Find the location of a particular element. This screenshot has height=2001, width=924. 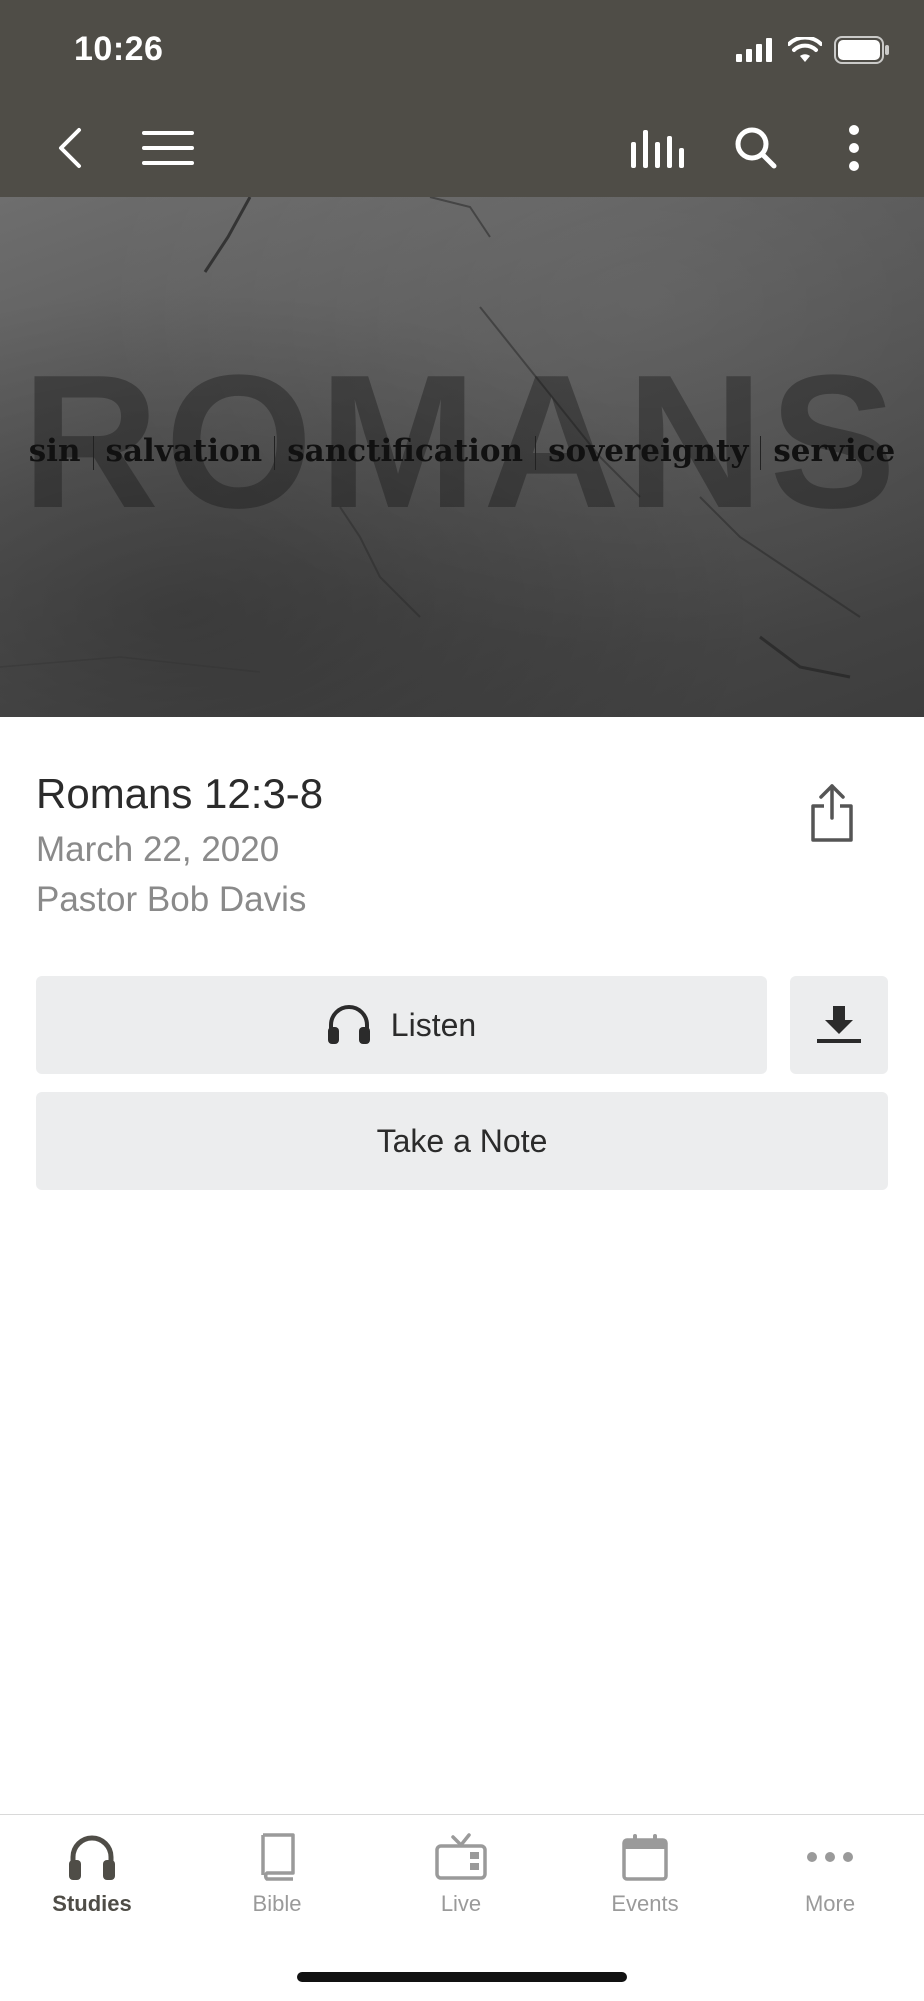

tab-bible: Bible is located at coordinates (277, 1893).